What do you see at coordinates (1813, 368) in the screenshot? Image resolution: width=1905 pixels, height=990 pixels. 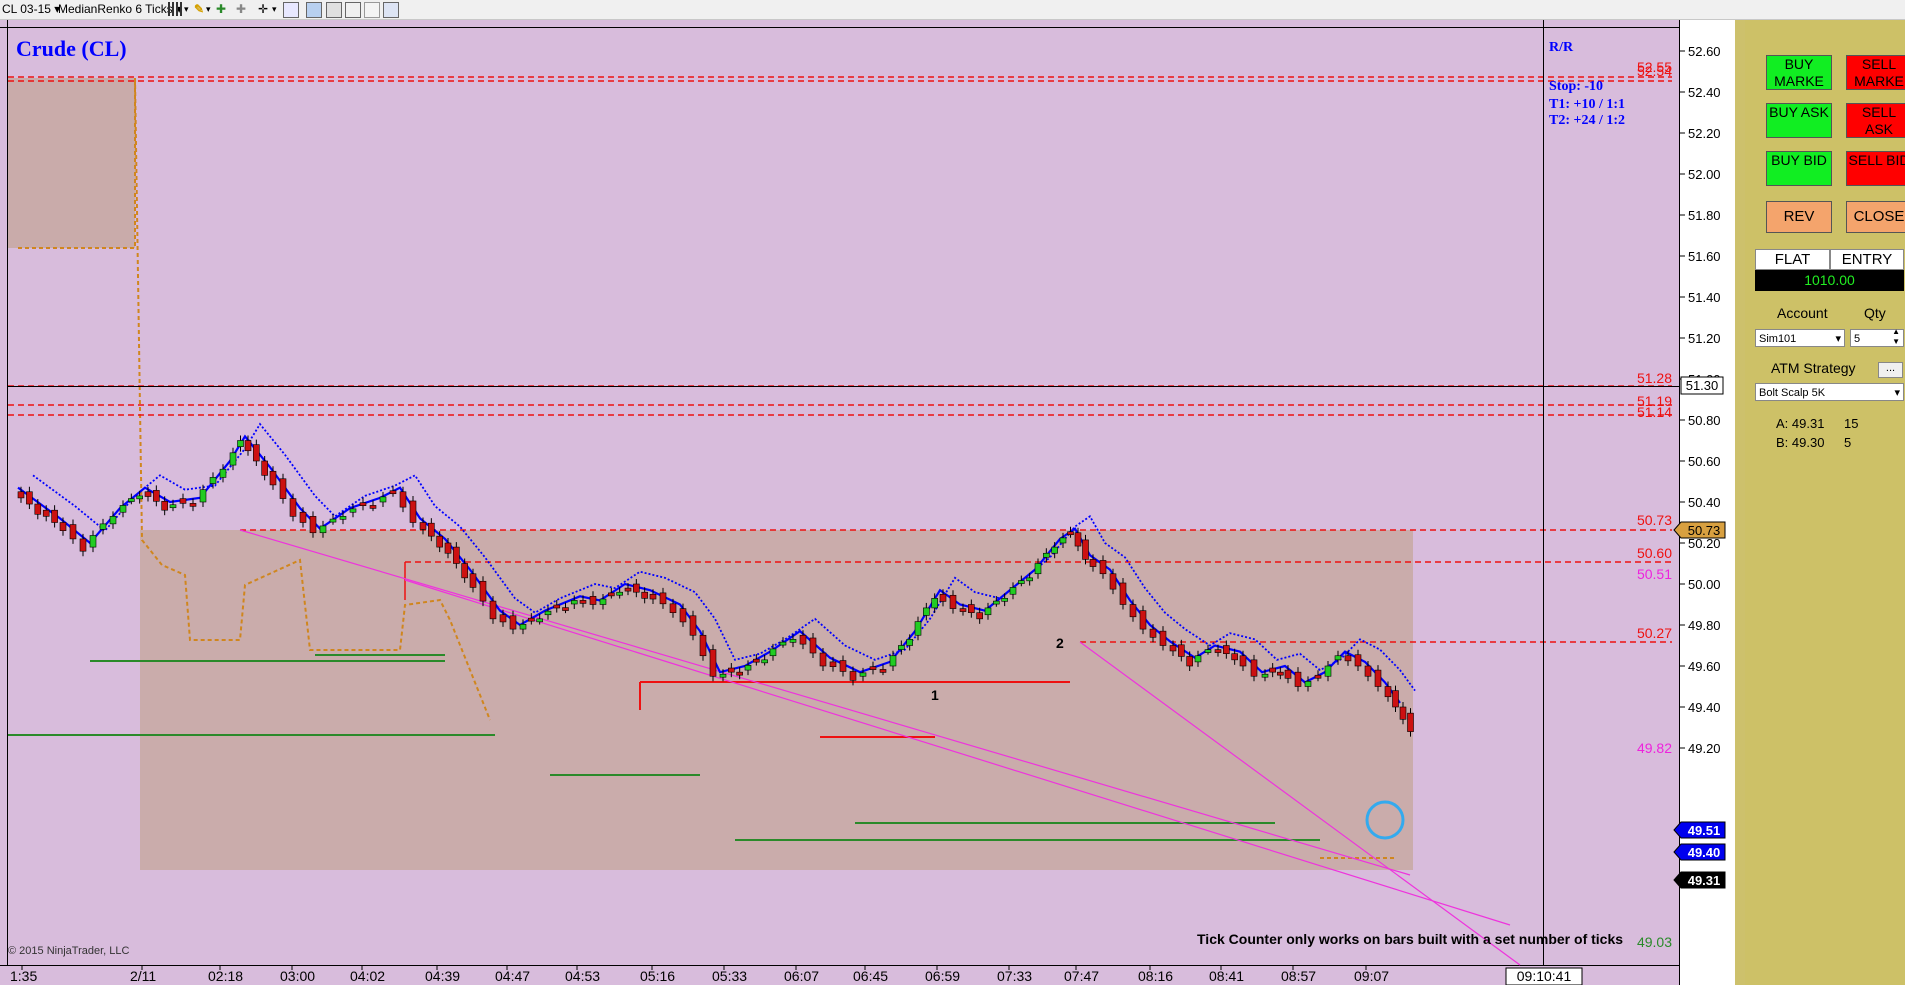 I see `atm-strategy-label: ATM Strategy` at bounding box center [1813, 368].